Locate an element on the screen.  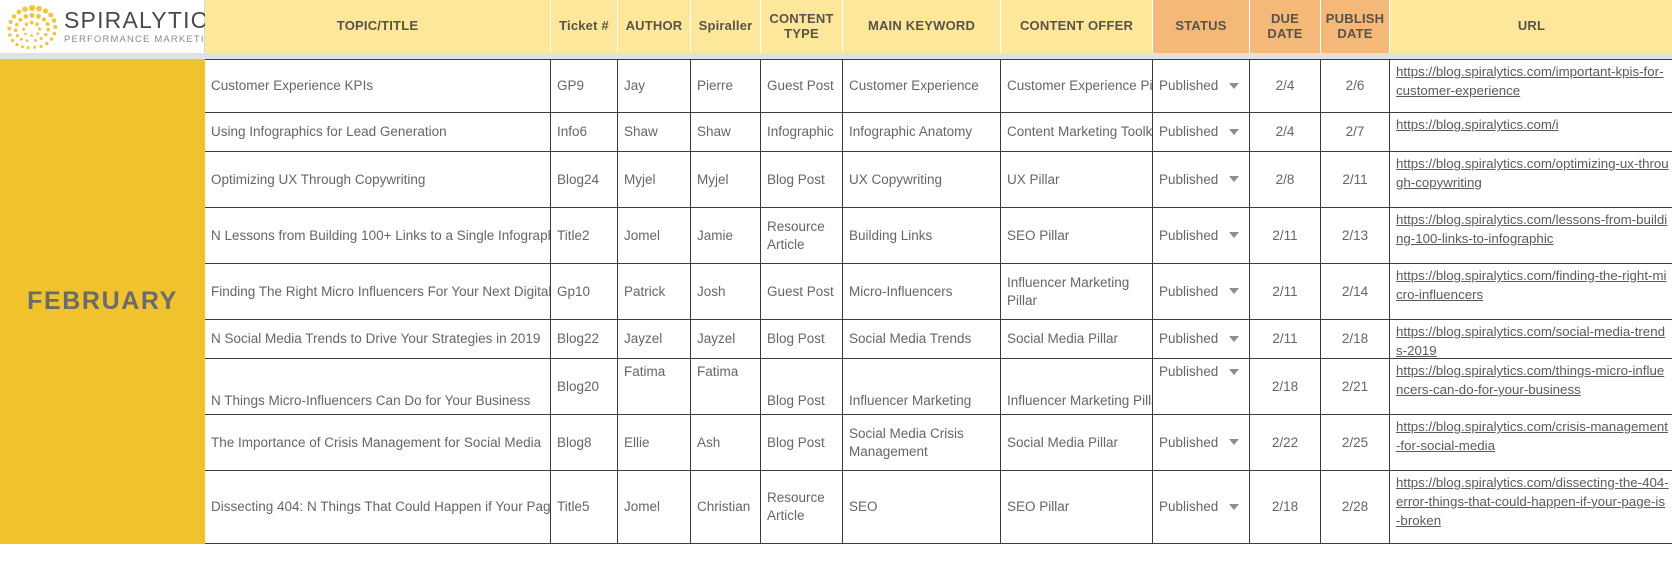
column-header-topic-title: TOPIC/TITLE is located at coordinates (378, 26).